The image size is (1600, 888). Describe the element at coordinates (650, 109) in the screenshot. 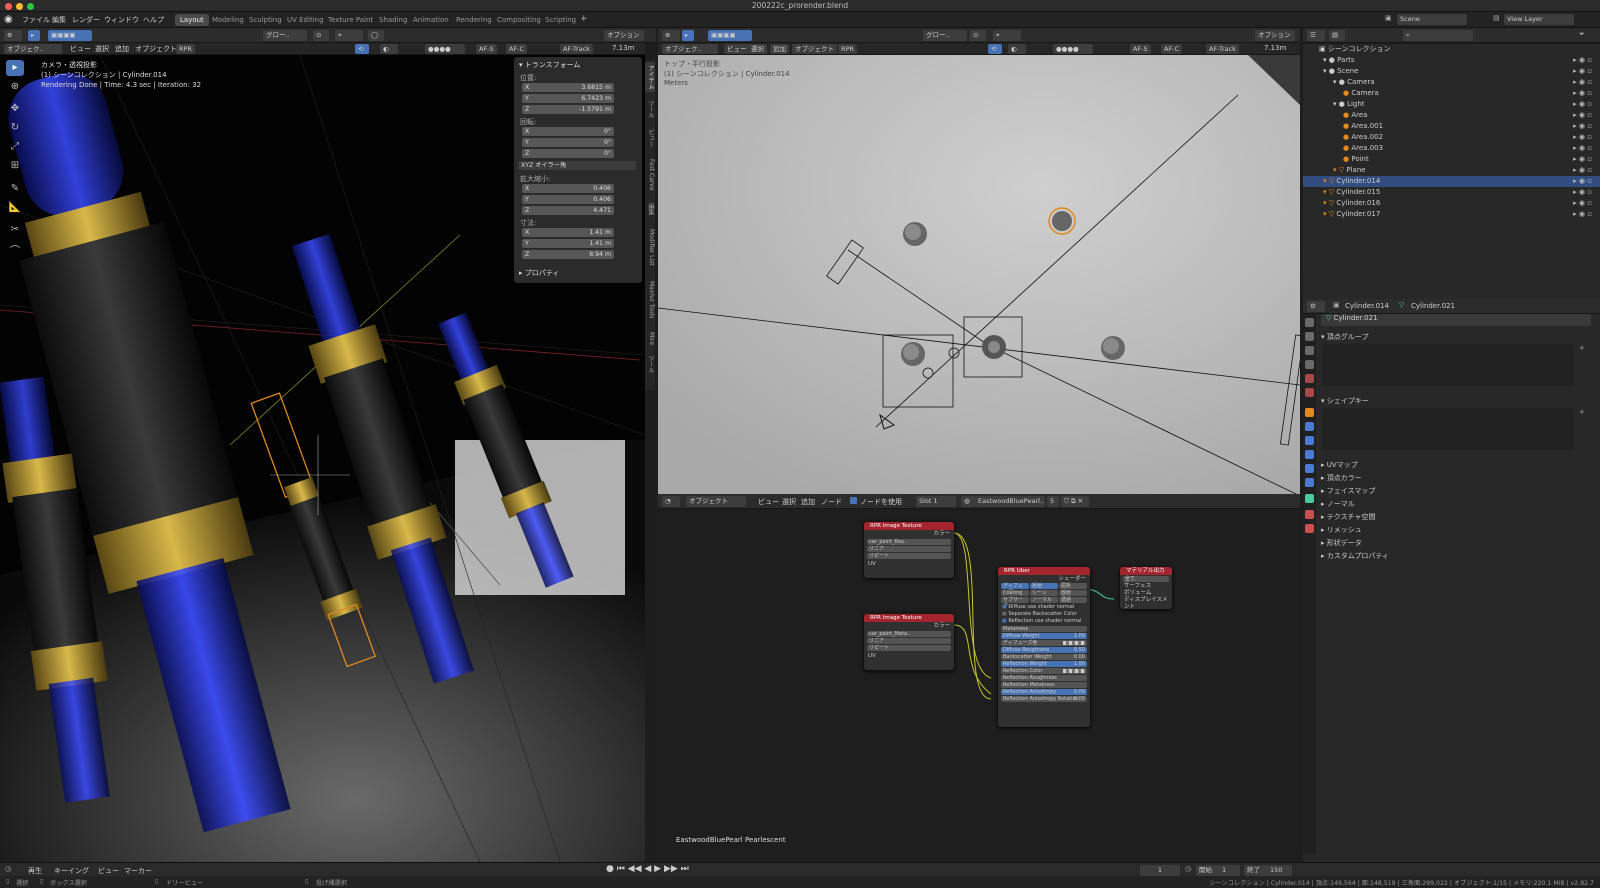

I see `tab-tool: ツール` at that location.